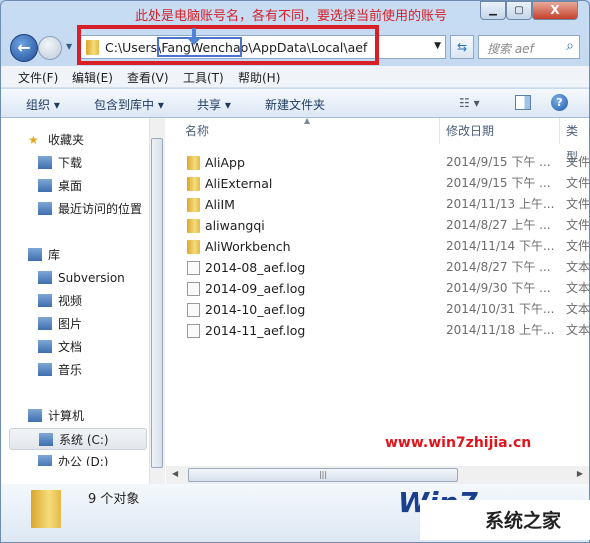 Image resolution: width=590 pixels, height=543 pixels. I want to click on sort-ascending-icon: ▲, so click(307, 120).